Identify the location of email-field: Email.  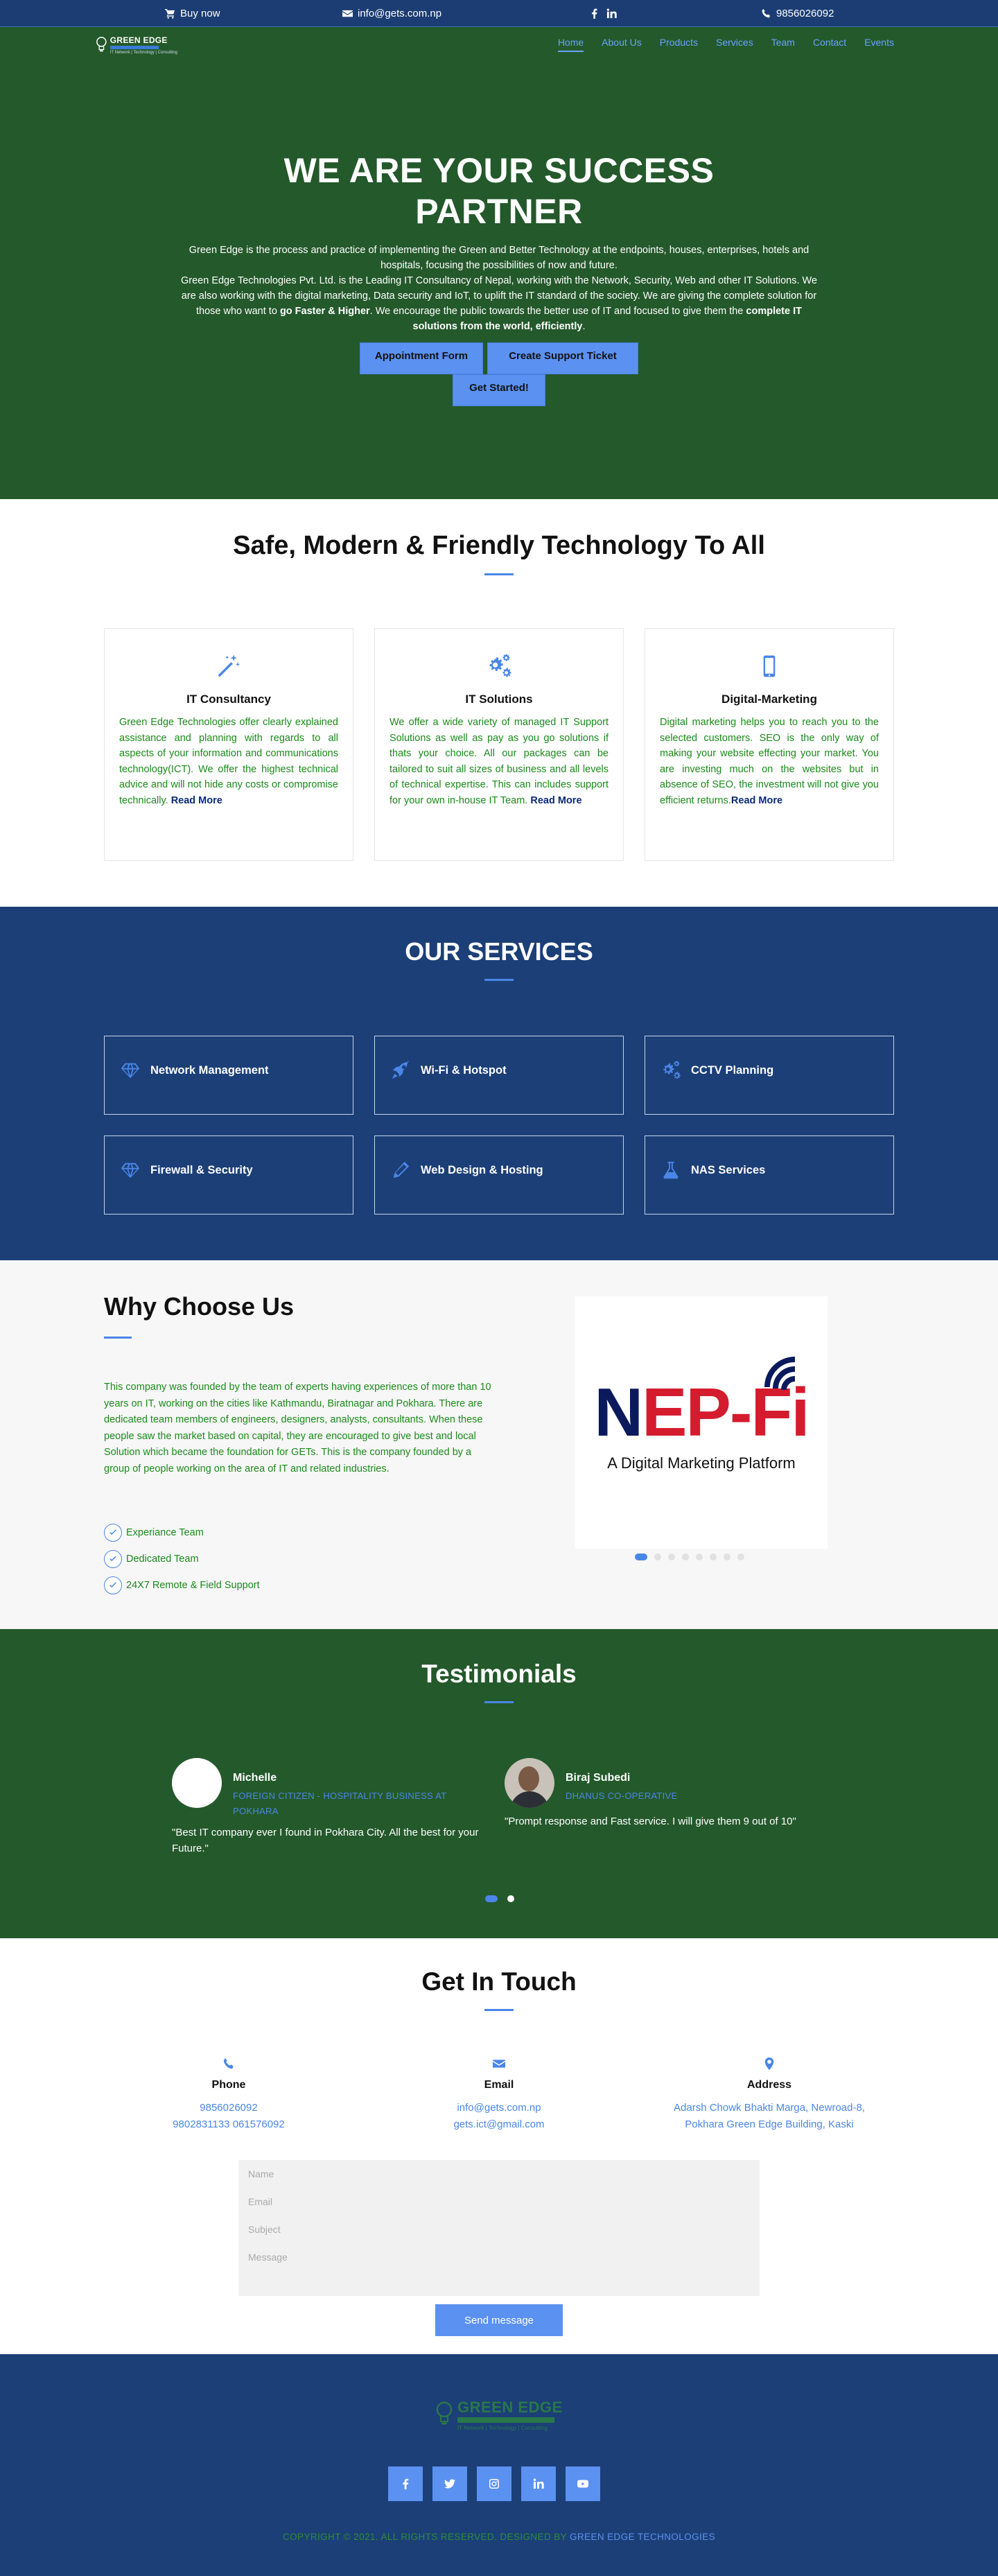
(499, 2208).